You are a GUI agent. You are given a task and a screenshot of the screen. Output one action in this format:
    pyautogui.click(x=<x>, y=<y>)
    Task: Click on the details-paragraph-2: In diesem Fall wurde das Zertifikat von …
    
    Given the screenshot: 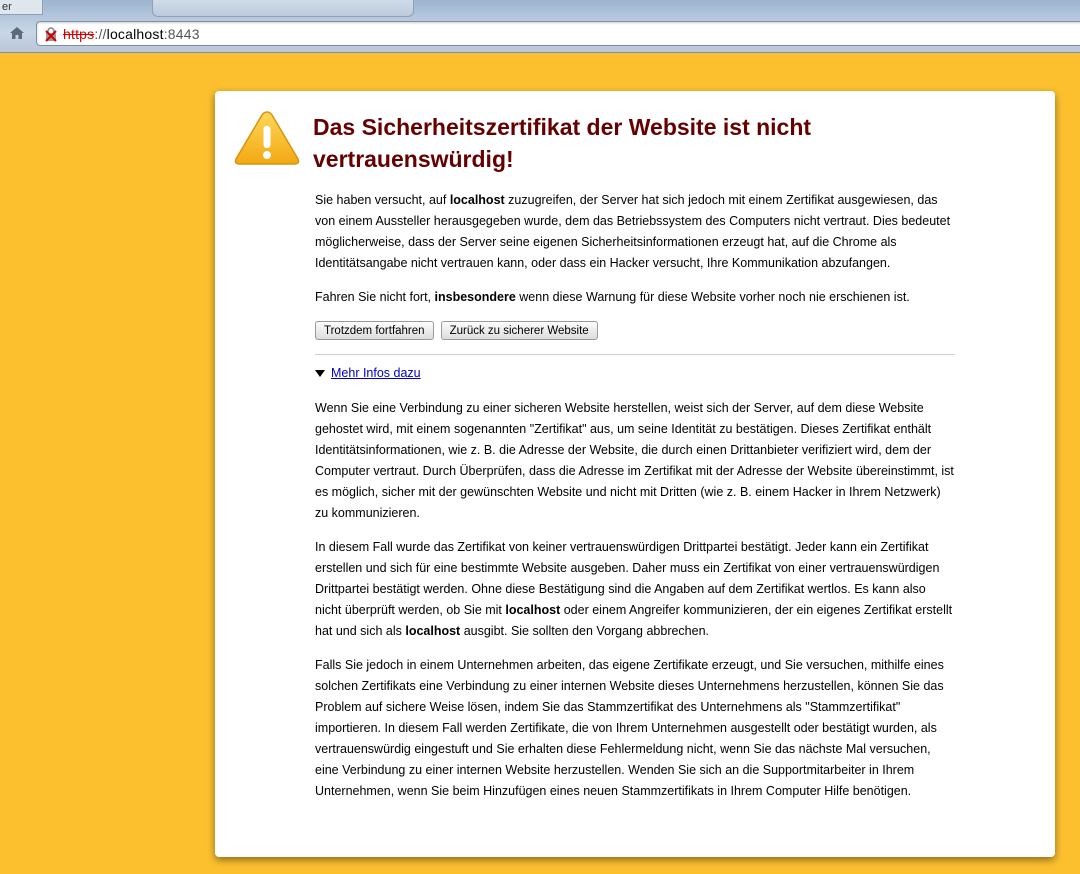 What is the action you would take?
    pyautogui.click(x=635, y=589)
    